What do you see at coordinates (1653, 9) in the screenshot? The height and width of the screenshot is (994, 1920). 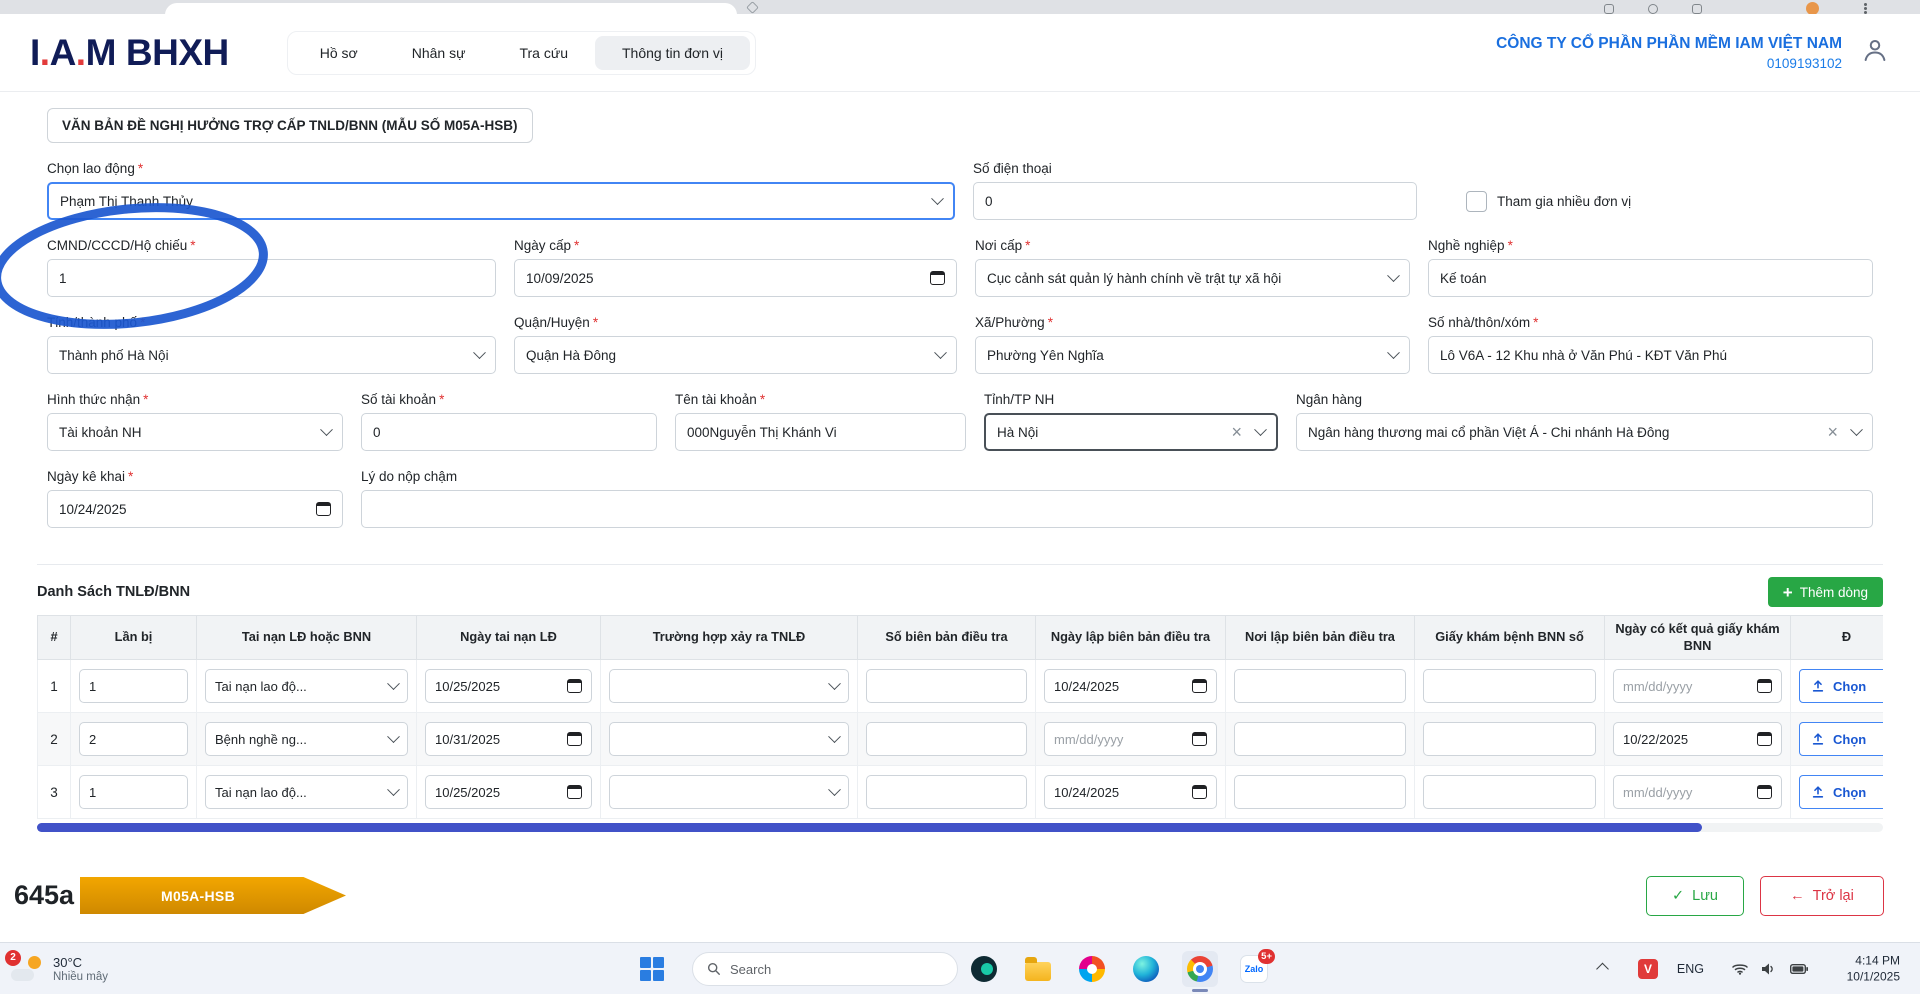 I see `browser-download-icon` at bounding box center [1653, 9].